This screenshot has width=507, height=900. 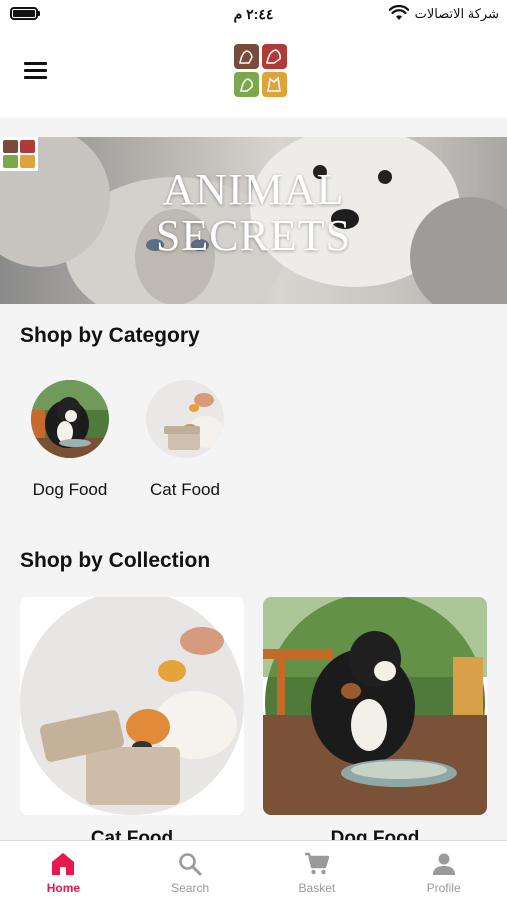 I want to click on hamburger-menu-icon, so click(x=35, y=71).